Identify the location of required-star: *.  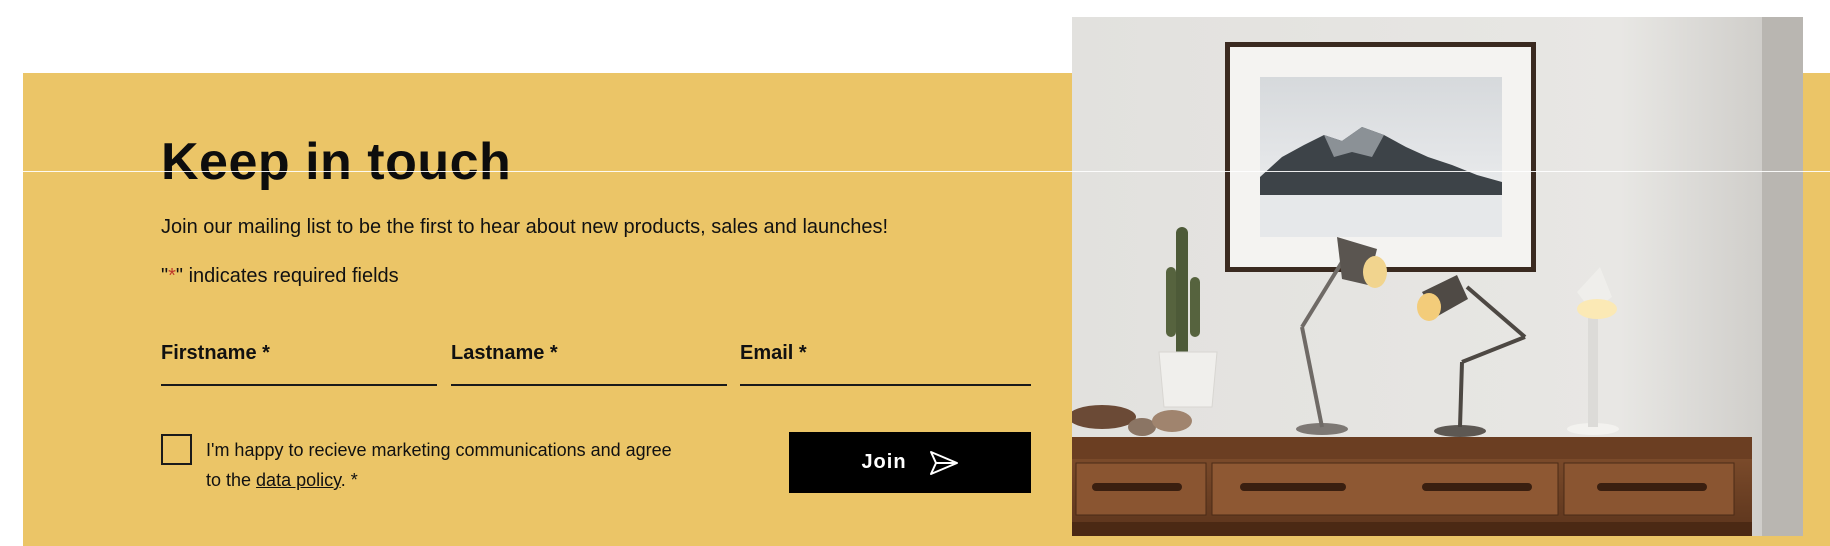
(172, 276).